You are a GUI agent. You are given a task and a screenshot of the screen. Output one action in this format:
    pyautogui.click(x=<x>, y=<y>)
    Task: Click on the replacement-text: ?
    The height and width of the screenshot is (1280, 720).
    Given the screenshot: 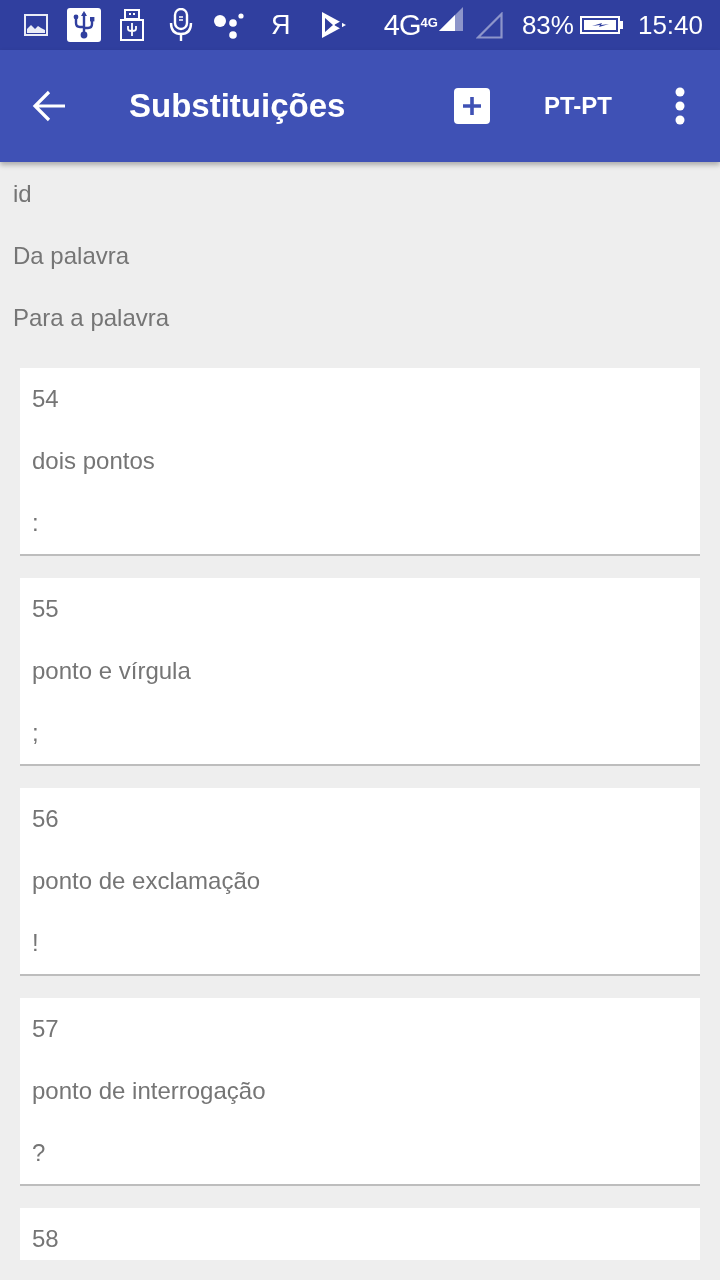 What is the action you would take?
    pyautogui.click(x=39, y=1153)
    